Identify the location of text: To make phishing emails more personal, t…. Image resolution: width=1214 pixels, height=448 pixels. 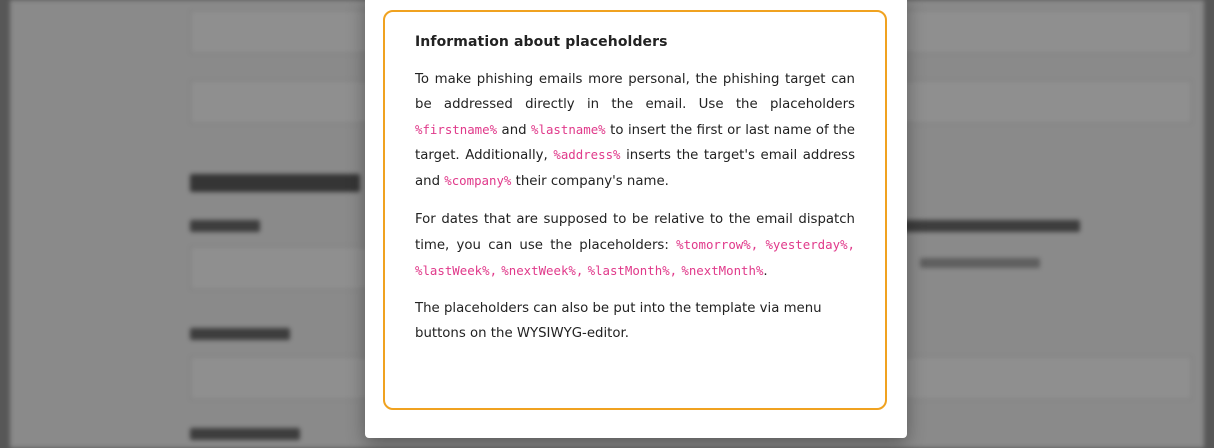
(635, 92).